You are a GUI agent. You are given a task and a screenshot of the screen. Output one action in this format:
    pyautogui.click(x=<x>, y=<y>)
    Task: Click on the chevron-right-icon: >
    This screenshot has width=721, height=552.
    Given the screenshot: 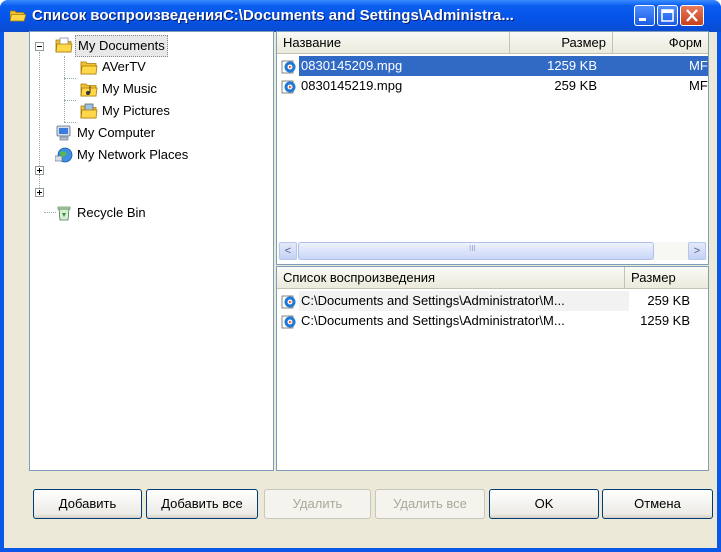 What is the action you would take?
    pyautogui.click(x=697, y=251)
    